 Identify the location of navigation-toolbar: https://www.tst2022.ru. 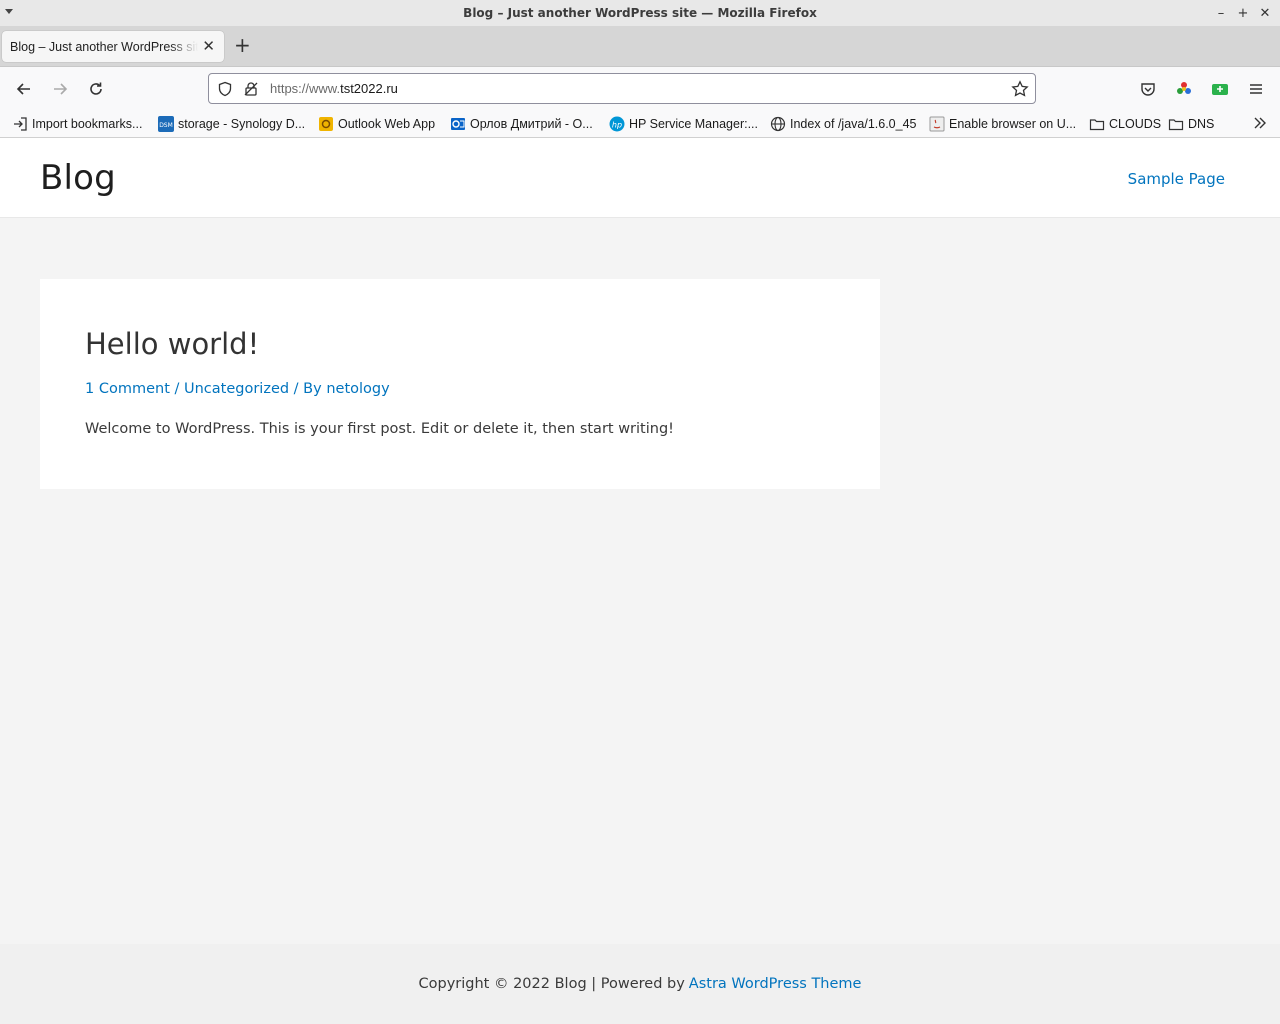
(640, 88).